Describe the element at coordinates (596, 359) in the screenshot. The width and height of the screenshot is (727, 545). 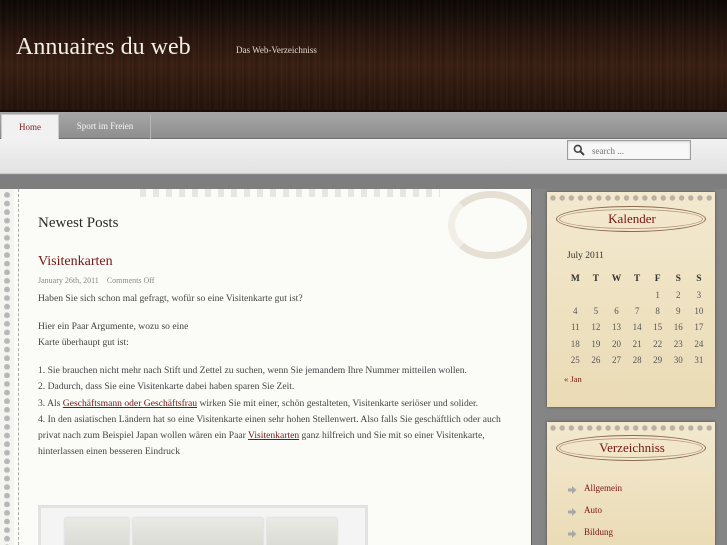
I see `calendar-day: 26` at that location.